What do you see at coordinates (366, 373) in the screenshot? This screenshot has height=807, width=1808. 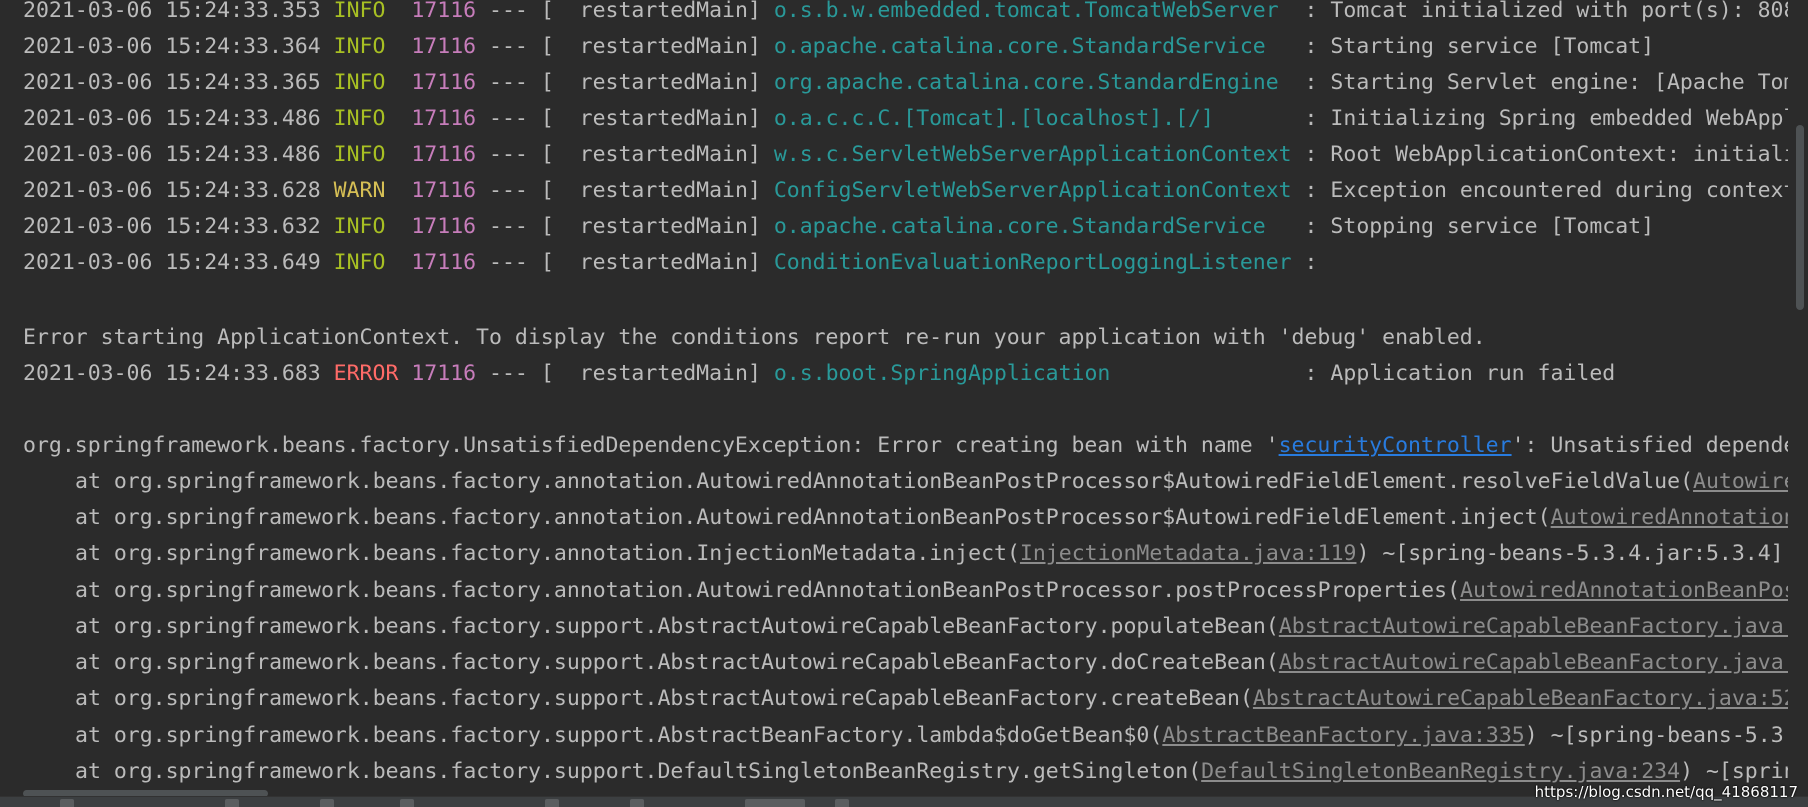 I see `log-level: ERROR` at bounding box center [366, 373].